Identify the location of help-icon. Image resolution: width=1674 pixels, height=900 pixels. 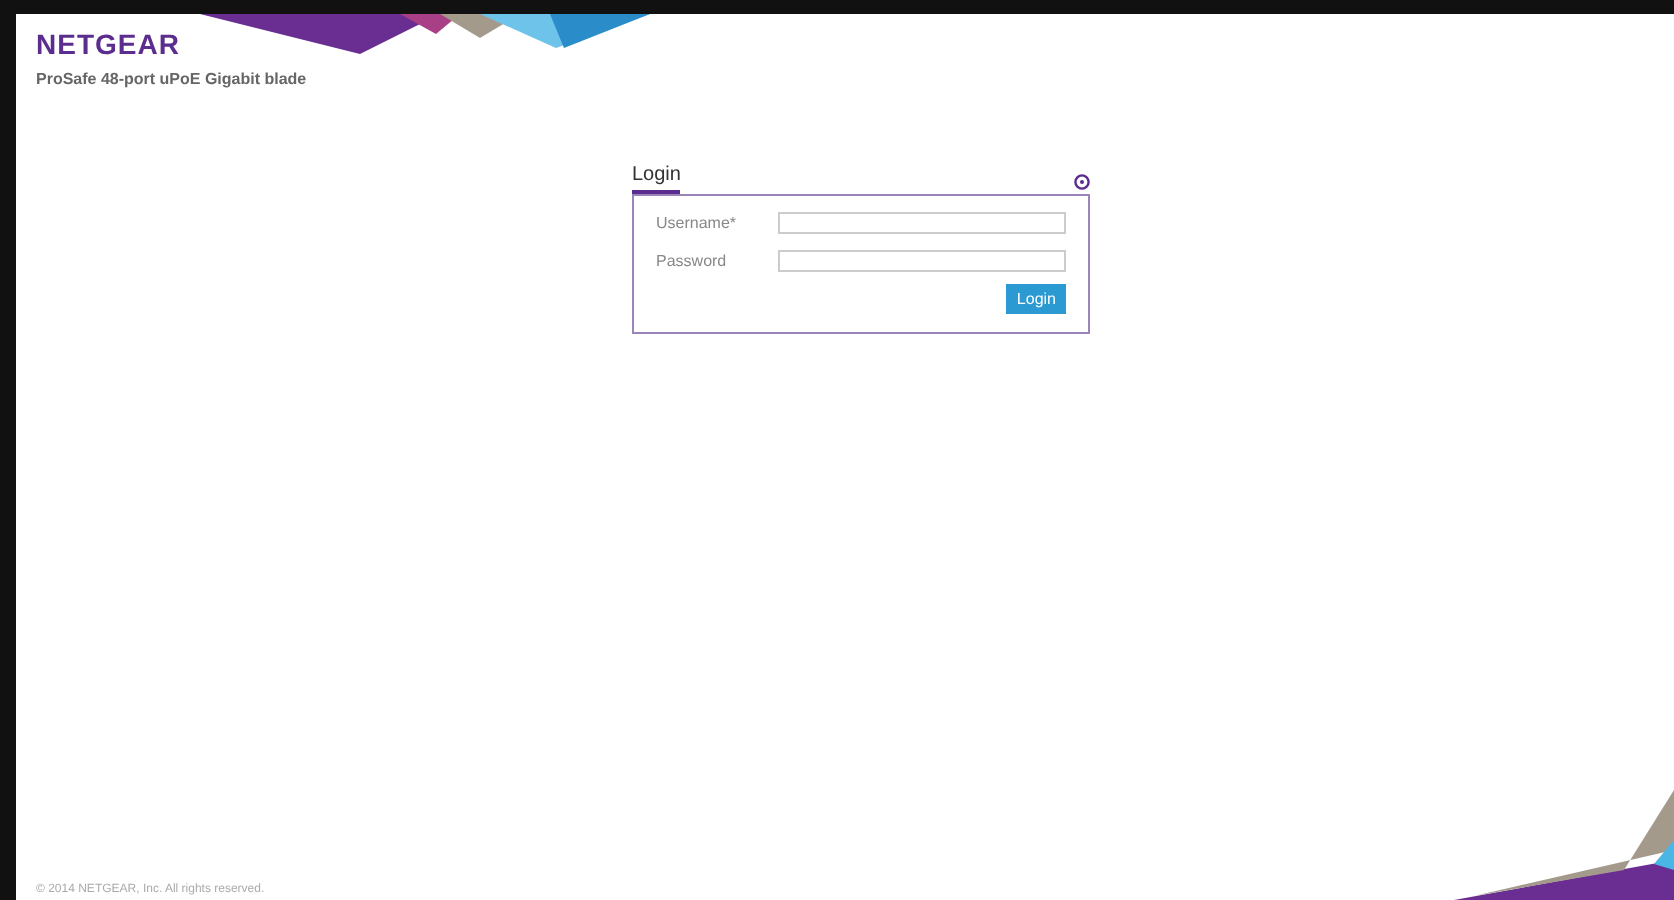
(1082, 182).